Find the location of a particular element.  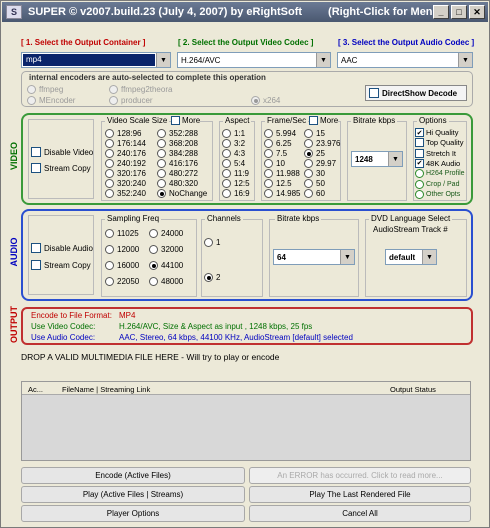

freq-option: 22050 is located at coordinates (122, 281).